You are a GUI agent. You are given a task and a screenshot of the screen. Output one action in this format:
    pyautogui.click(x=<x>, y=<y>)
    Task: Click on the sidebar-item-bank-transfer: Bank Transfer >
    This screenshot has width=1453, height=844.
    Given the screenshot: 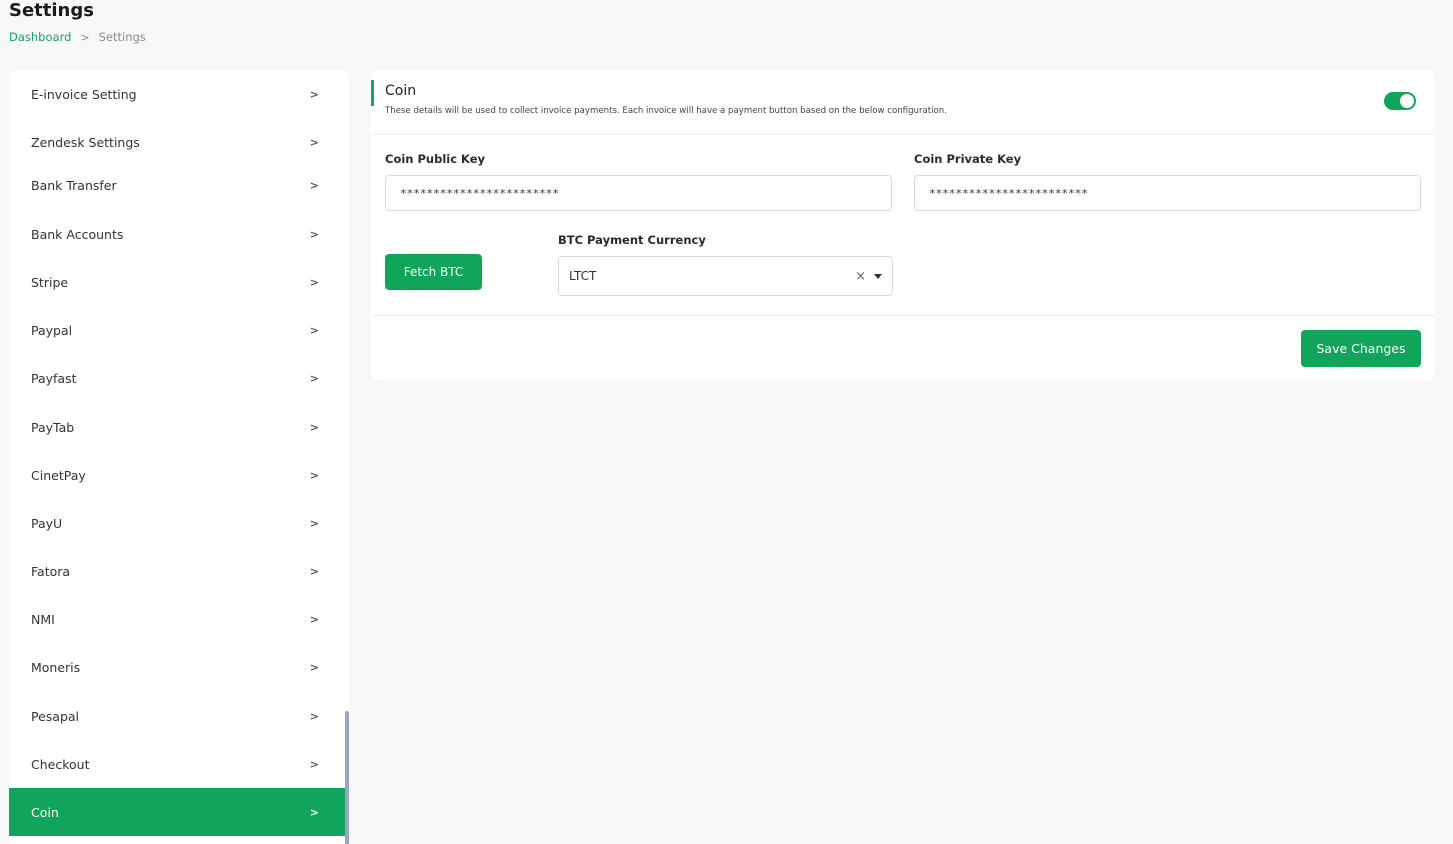 What is the action you would take?
    pyautogui.click(x=177, y=185)
    